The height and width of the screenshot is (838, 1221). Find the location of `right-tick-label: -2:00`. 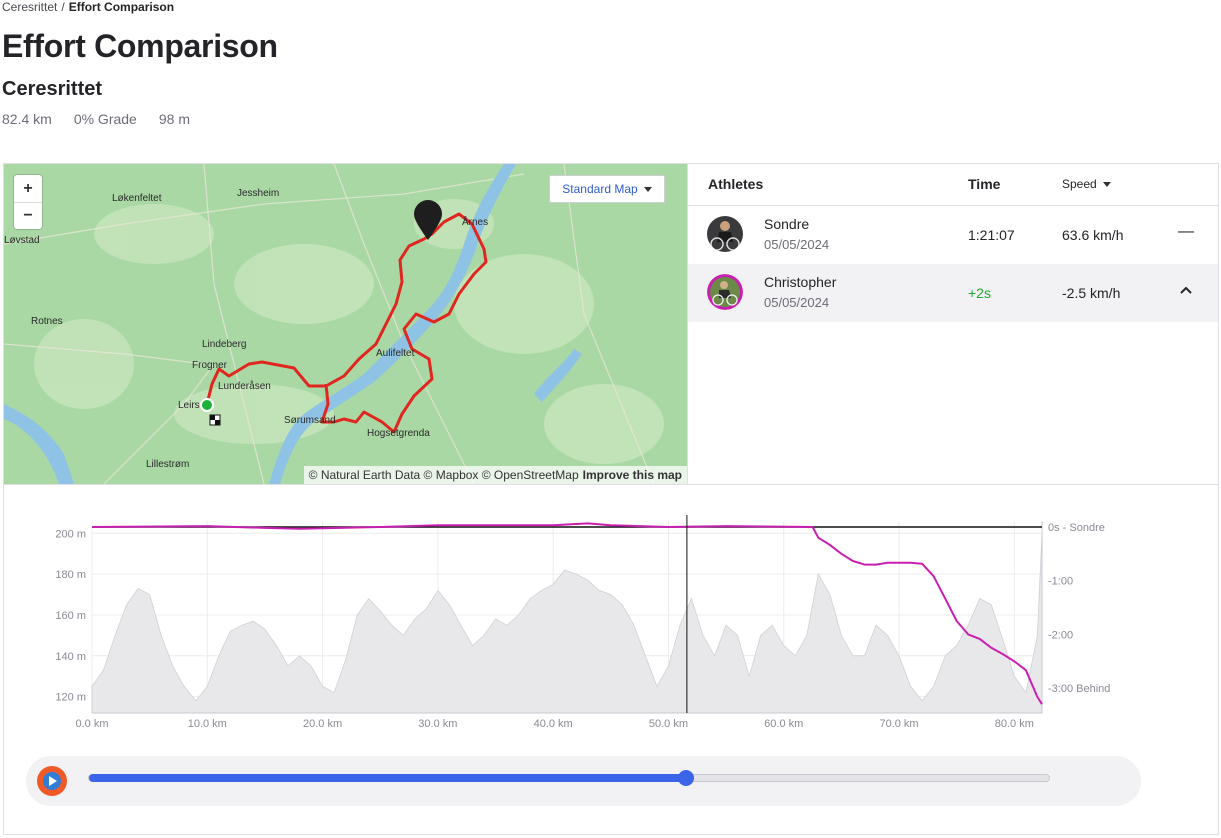

right-tick-label: -2:00 is located at coordinates (1060, 635).